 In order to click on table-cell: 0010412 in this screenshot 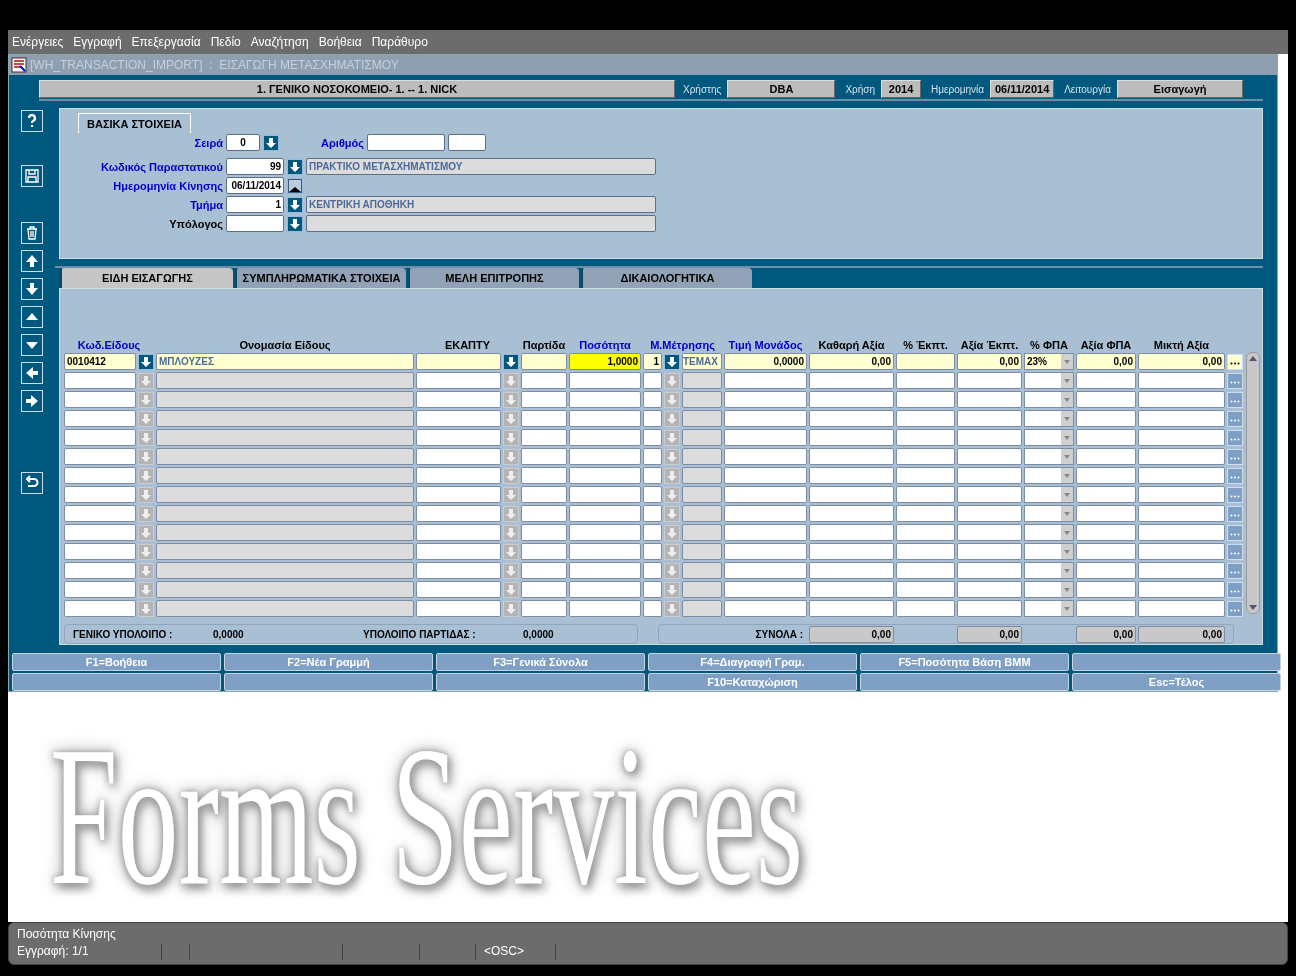, I will do `click(100, 361)`.